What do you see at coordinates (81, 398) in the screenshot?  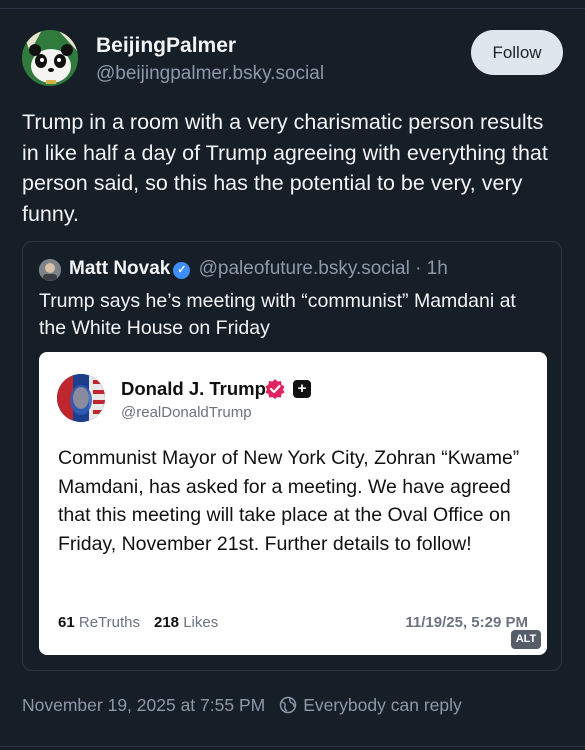 I see `truth-author-avatar` at bounding box center [81, 398].